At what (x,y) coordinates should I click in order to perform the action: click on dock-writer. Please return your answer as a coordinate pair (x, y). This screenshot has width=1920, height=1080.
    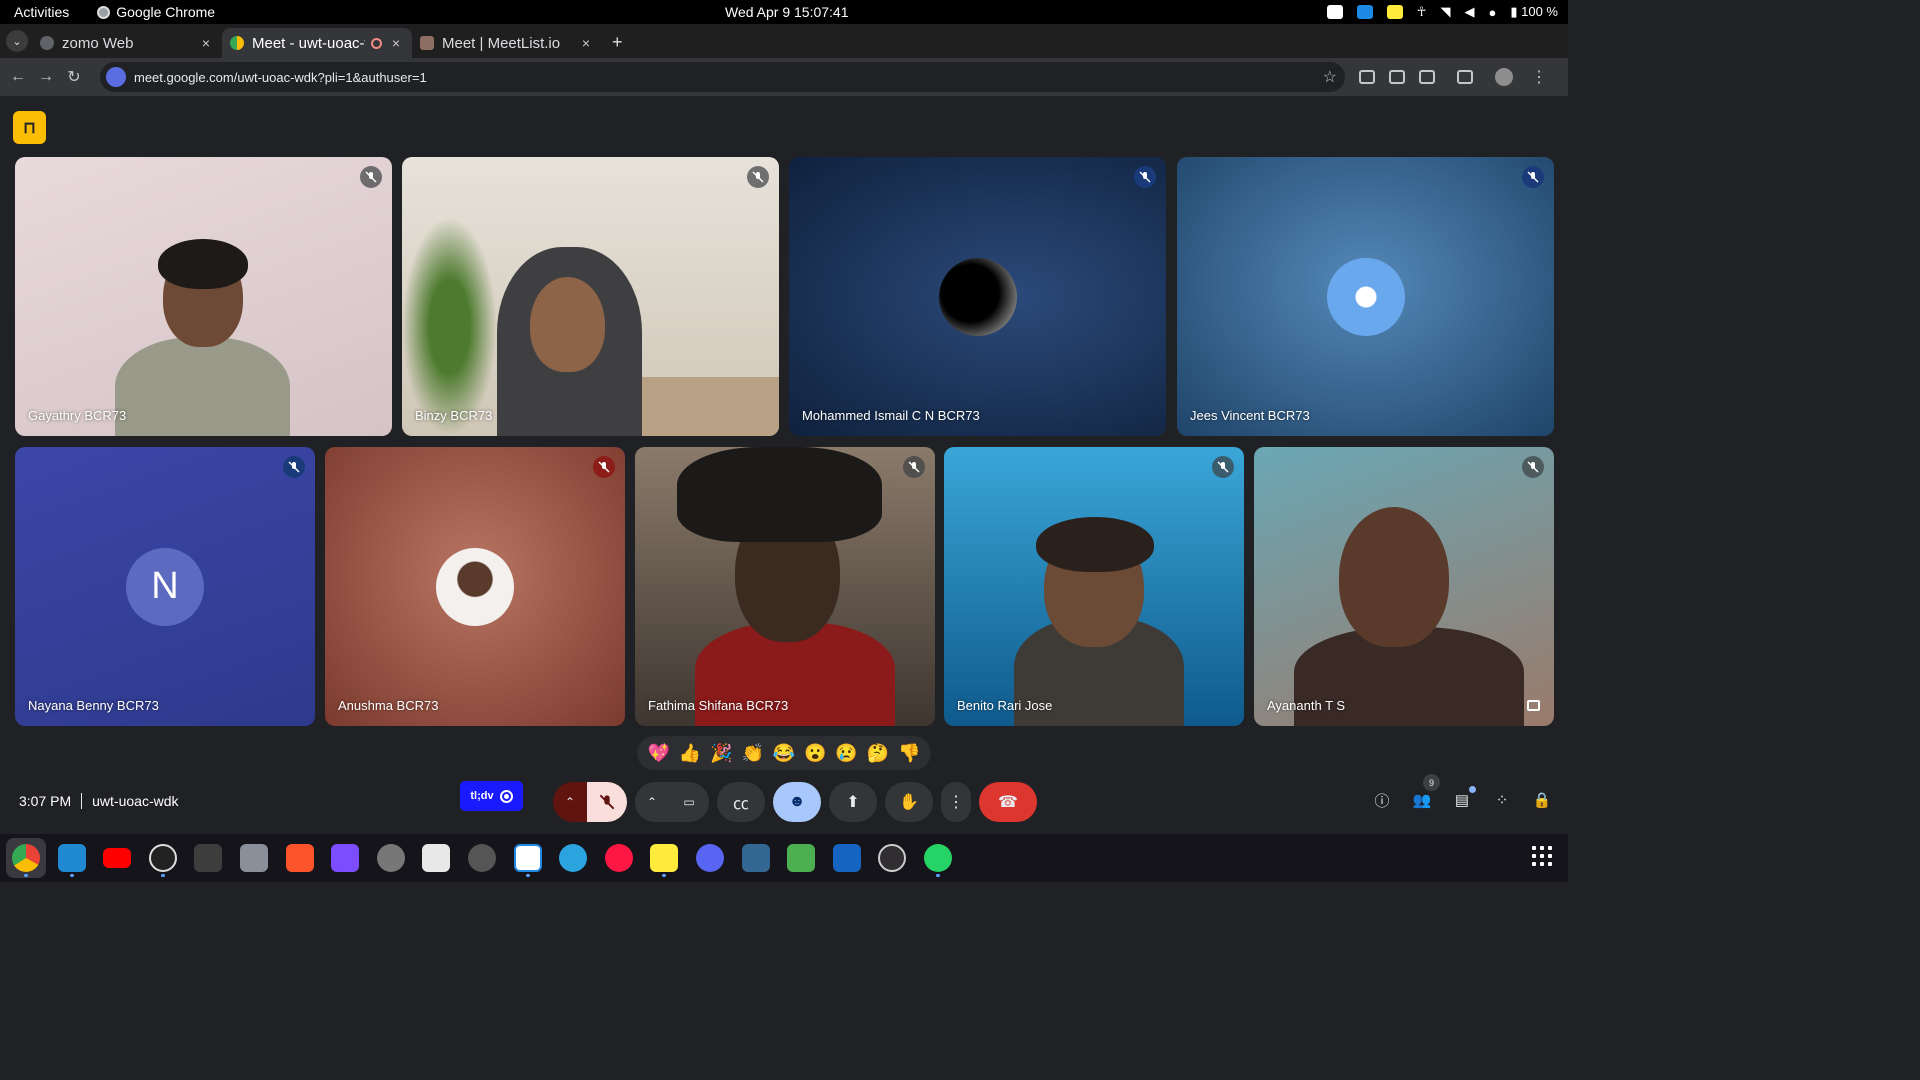
    Looking at the image, I should click on (528, 858).